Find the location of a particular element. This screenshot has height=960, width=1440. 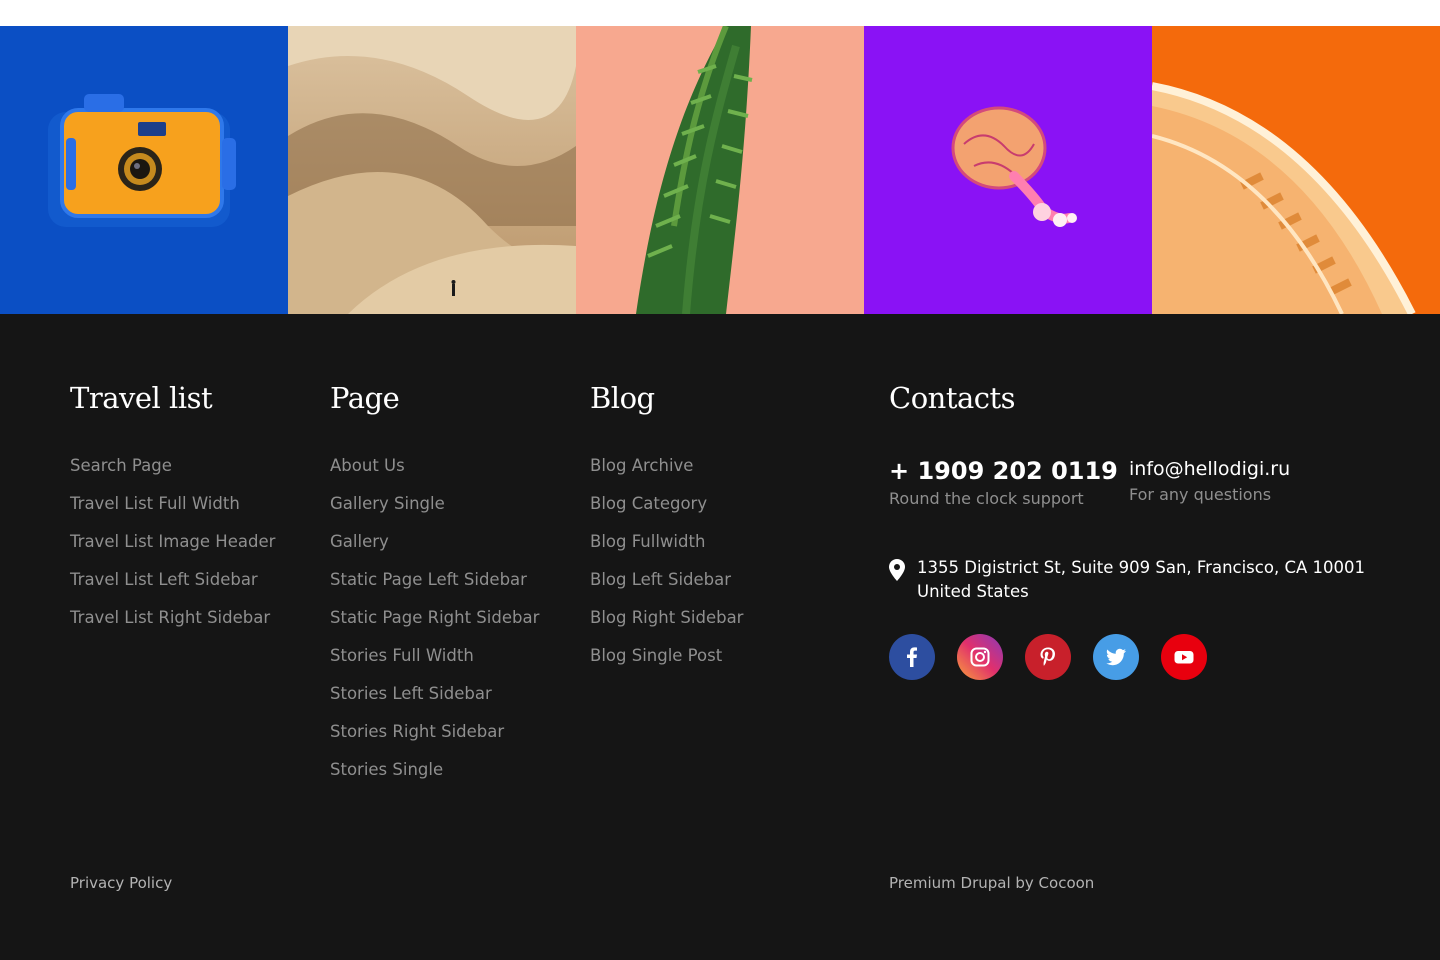

gallery-tile-camera is located at coordinates (144, 170).